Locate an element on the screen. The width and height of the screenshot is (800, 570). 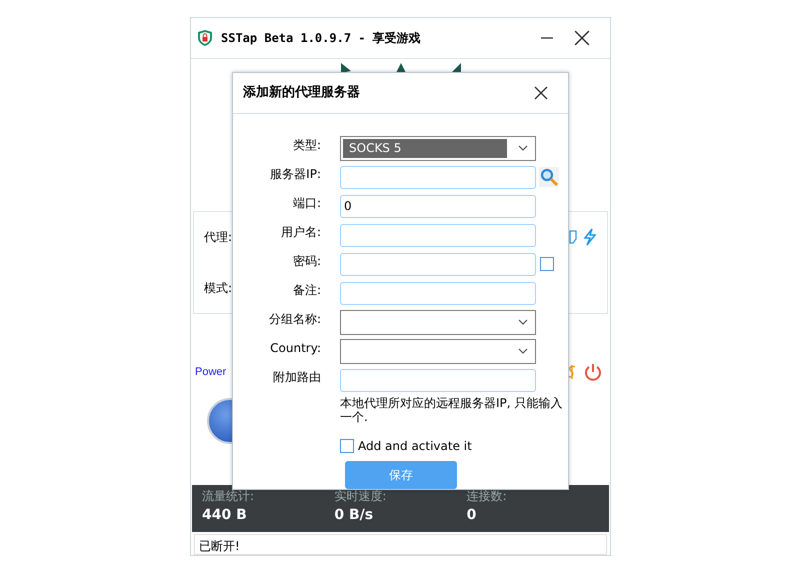
checkbox-label: Add and activate it is located at coordinates (415, 446).